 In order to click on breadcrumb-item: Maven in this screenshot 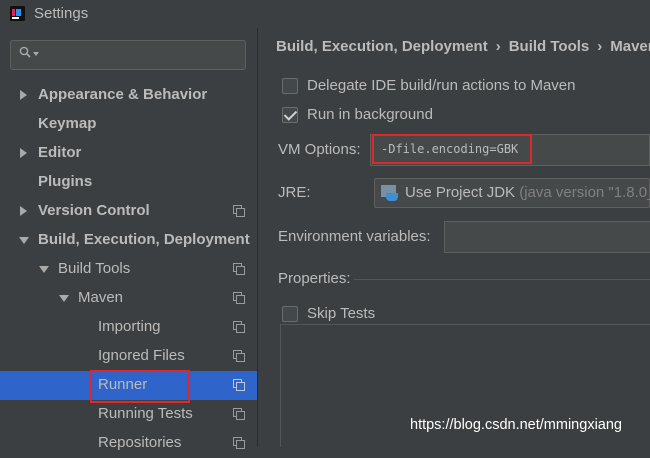, I will do `click(630, 46)`.